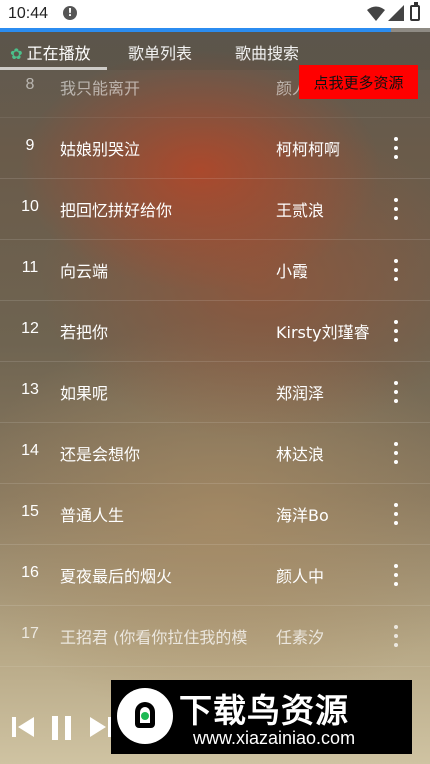 This screenshot has height=764, width=430. Describe the element at coordinates (300, 576) in the screenshot. I see `song-artist: 颜人中` at that location.